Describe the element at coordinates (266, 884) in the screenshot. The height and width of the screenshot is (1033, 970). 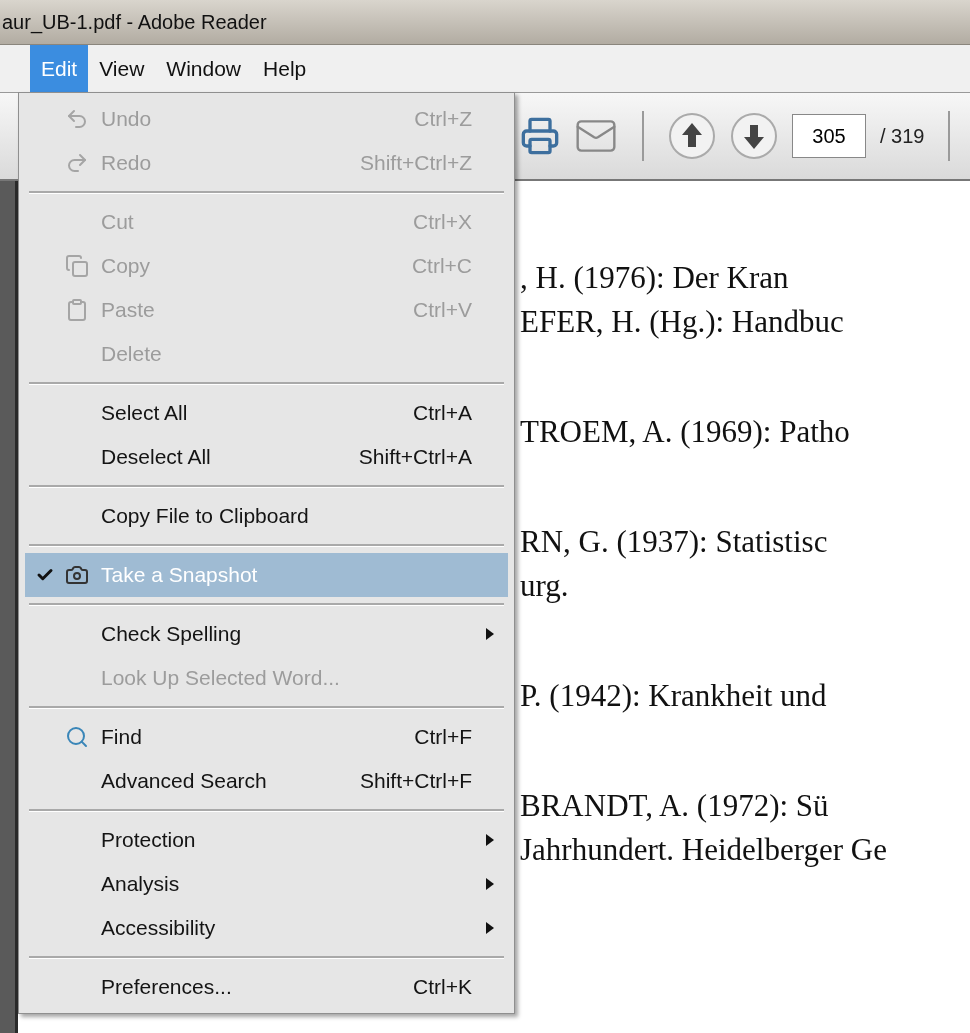
I see `menu-item: Analysis` at that location.